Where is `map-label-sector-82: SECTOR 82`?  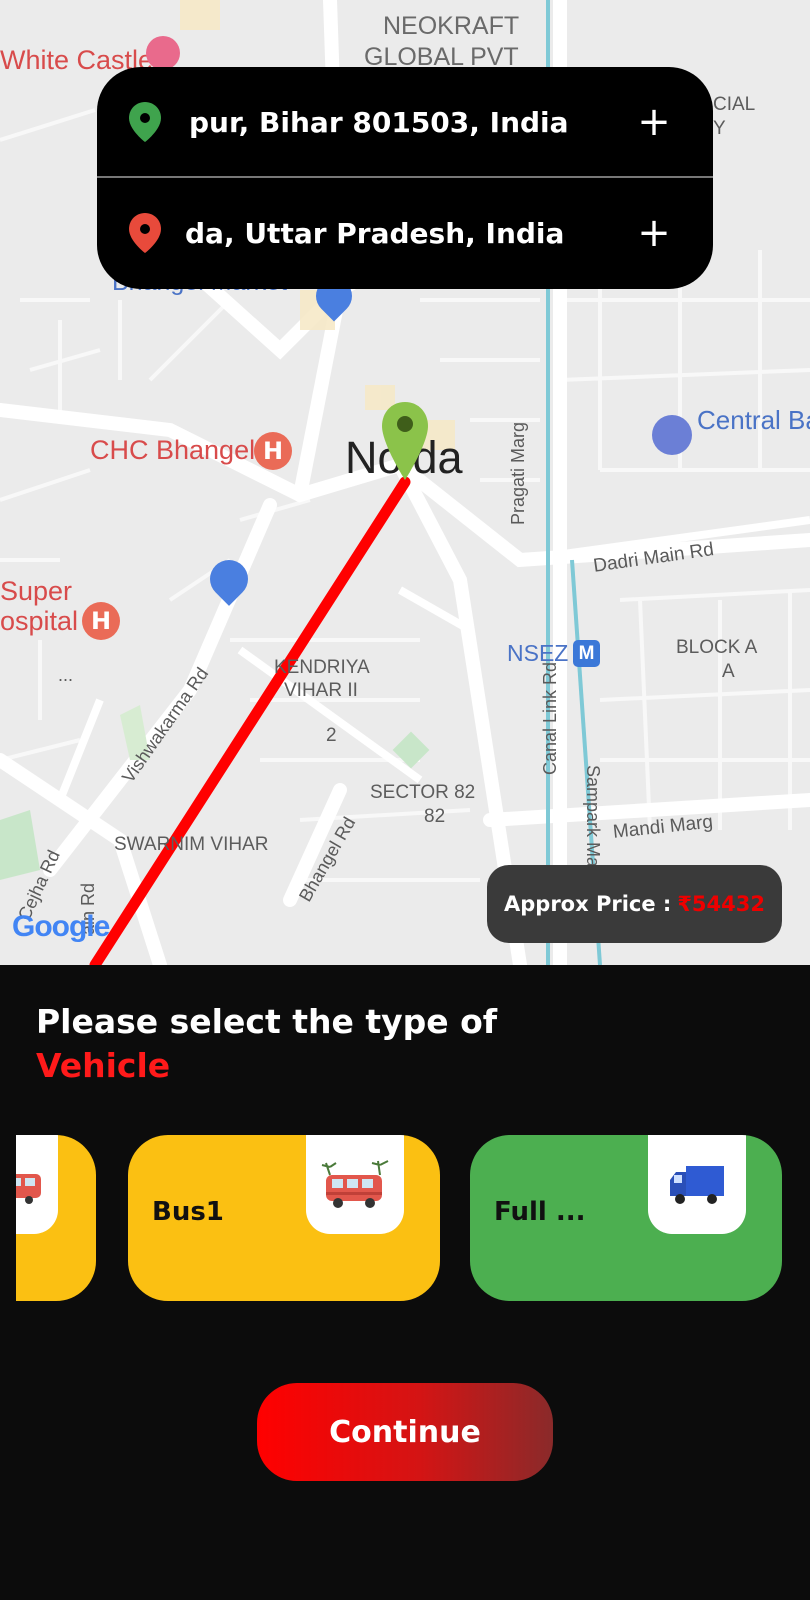 map-label-sector-82: SECTOR 82 is located at coordinates (423, 792).